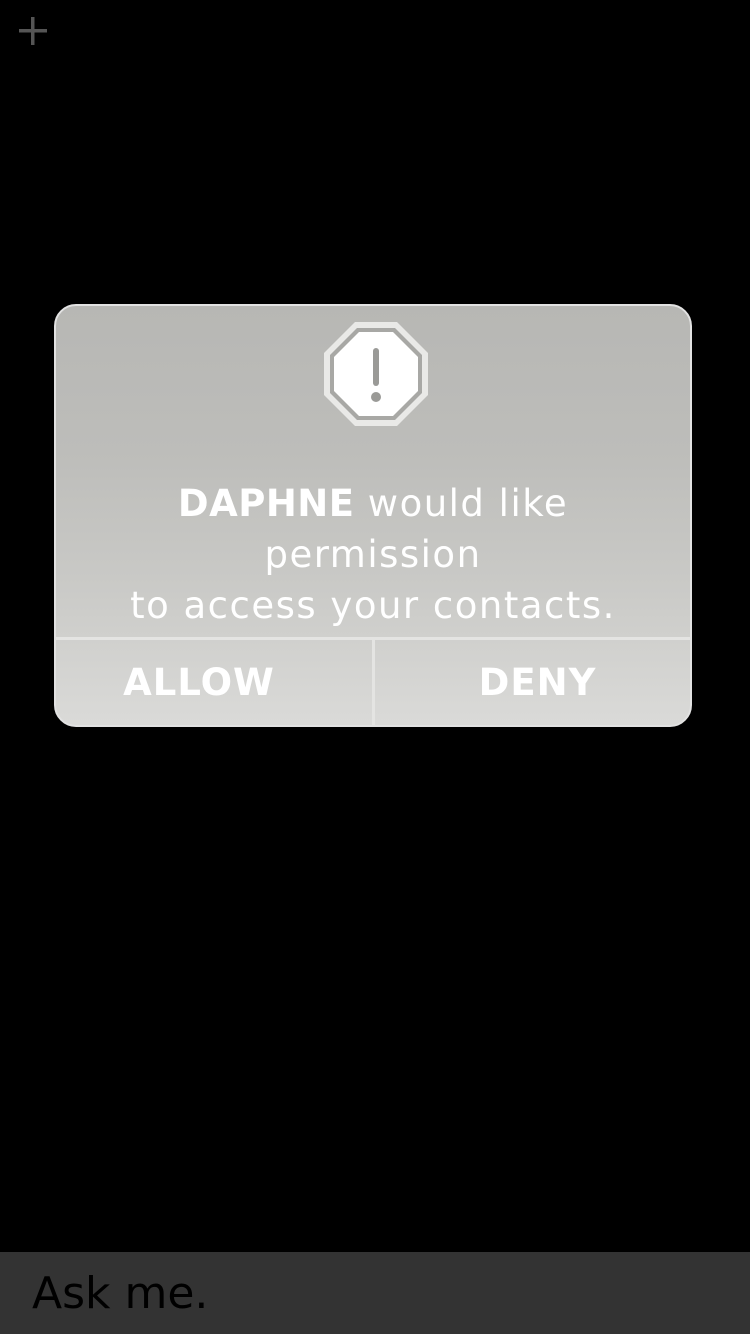 Image resolution: width=750 pixels, height=1334 pixels. What do you see at coordinates (373, 605) in the screenshot?
I see `message-line2: to access your contacts.` at bounding box center [373, 605].